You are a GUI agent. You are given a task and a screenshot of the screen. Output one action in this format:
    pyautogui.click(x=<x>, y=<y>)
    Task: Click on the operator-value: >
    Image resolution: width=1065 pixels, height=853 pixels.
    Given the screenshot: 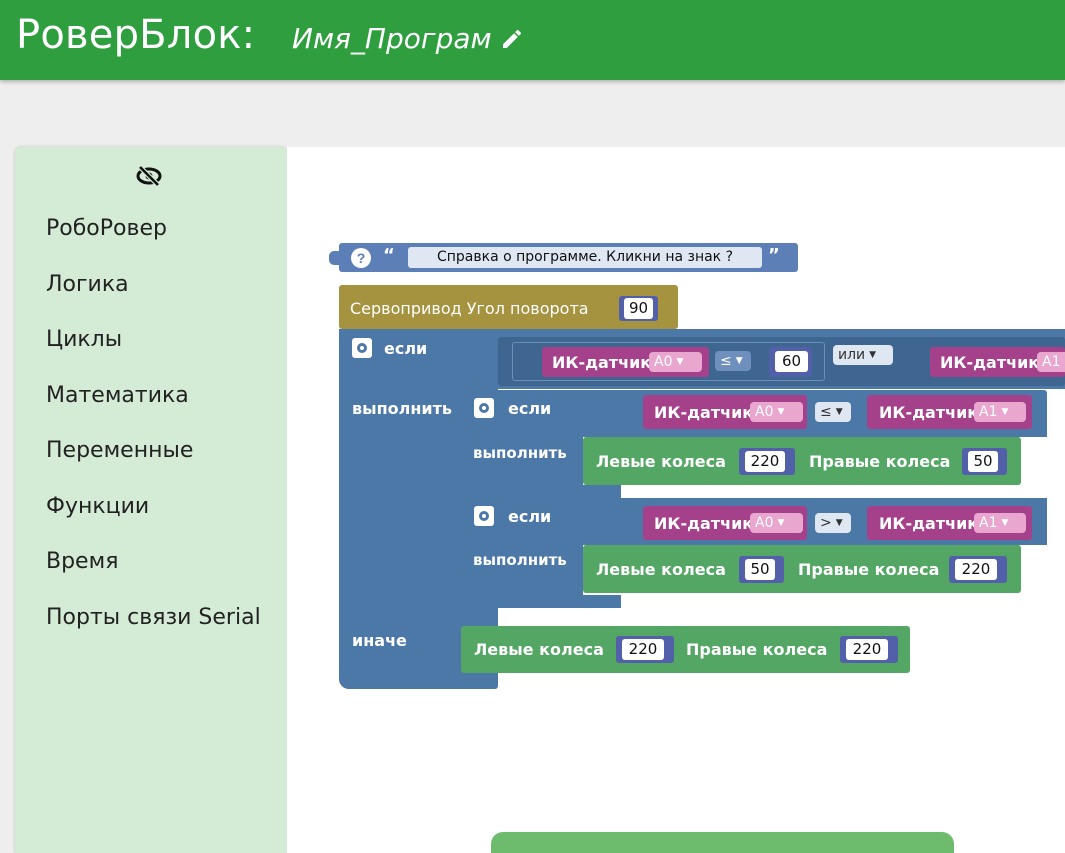 What is the action you would take?
    pyautogui.click(x=826, y=523)
    